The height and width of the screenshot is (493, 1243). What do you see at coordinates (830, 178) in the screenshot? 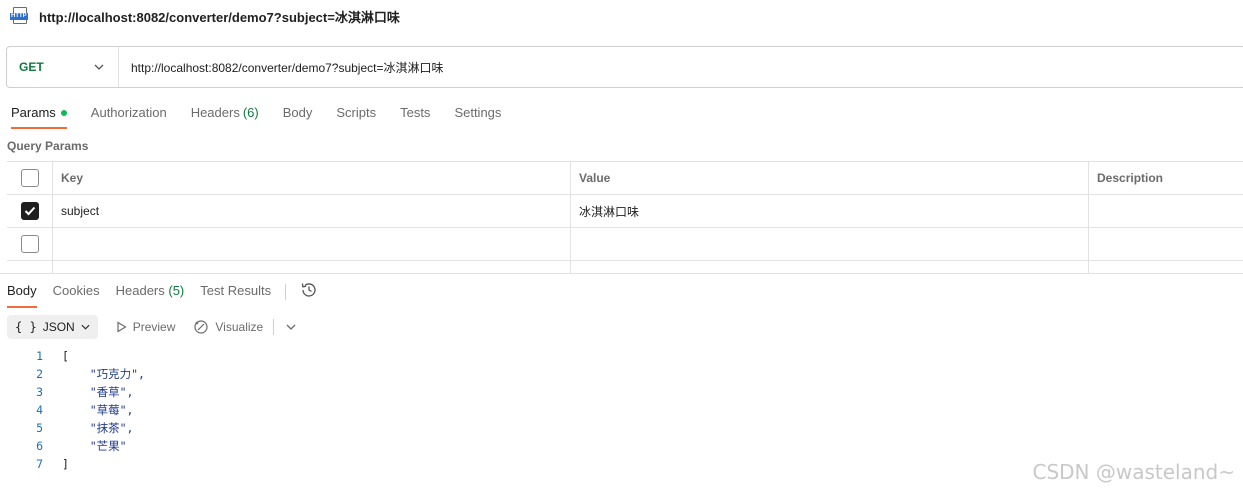
I see `column-header-value: Value` at bounding box center [830, 178].